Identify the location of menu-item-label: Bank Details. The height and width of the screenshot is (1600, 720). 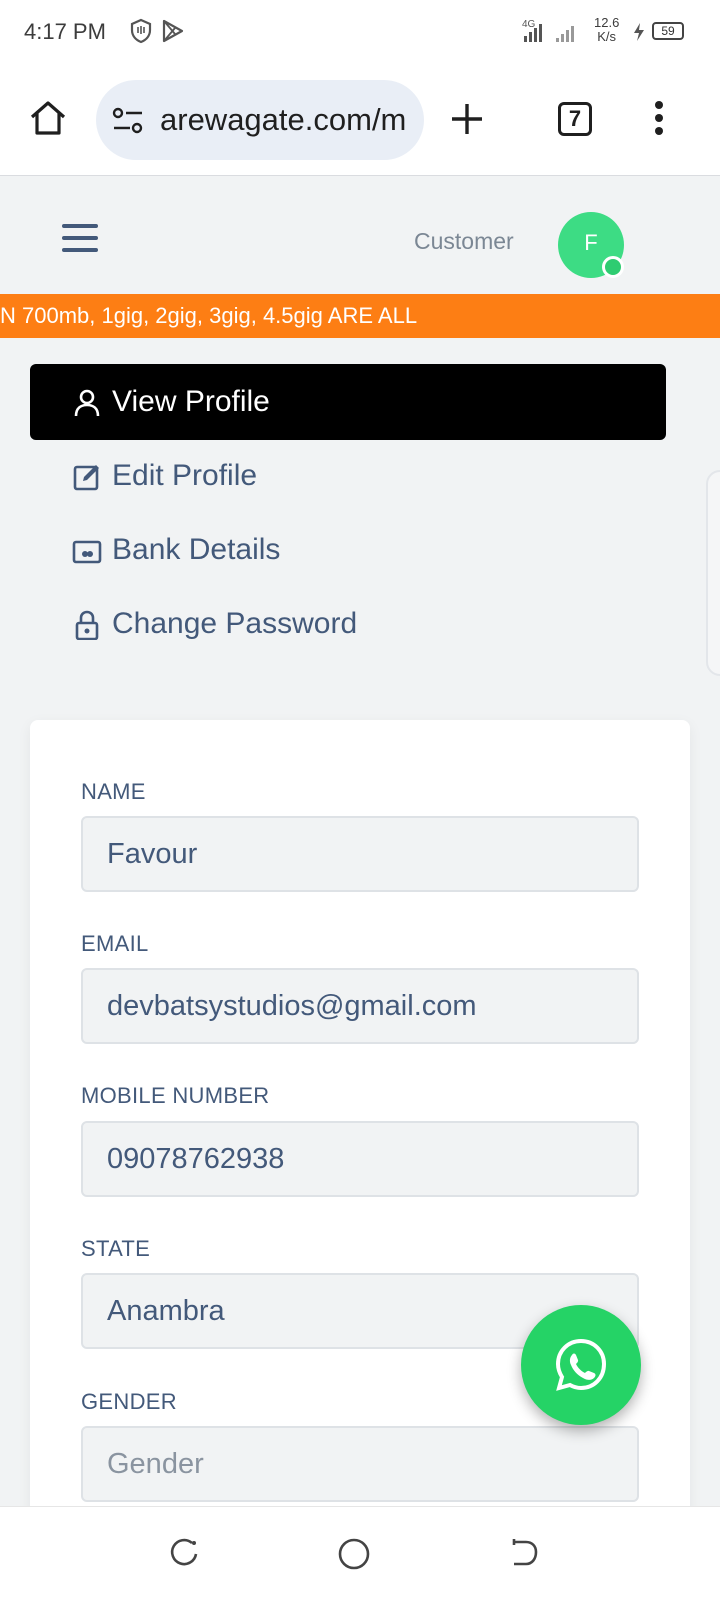
(196, 549).